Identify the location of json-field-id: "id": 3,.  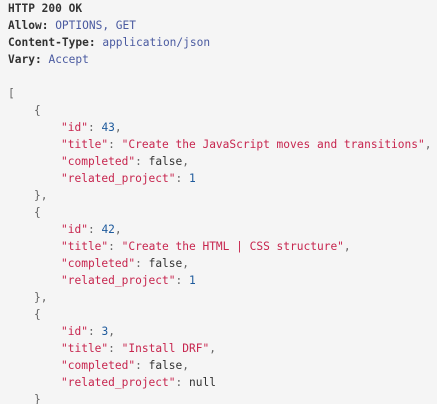
(88, 331).